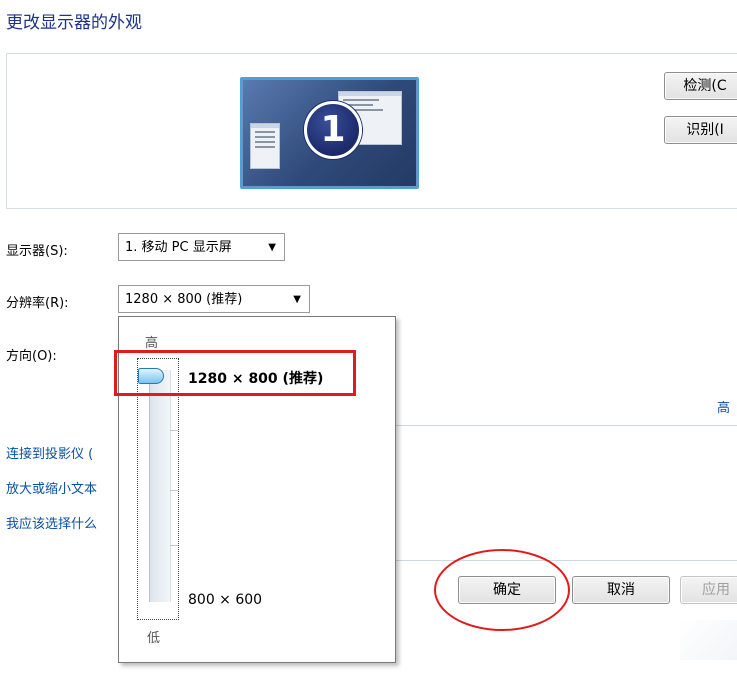 This screenshot has width=737, height=696. I want to click on resolution-select-value: 1280 × 800 (推荐), so click(184, 299).